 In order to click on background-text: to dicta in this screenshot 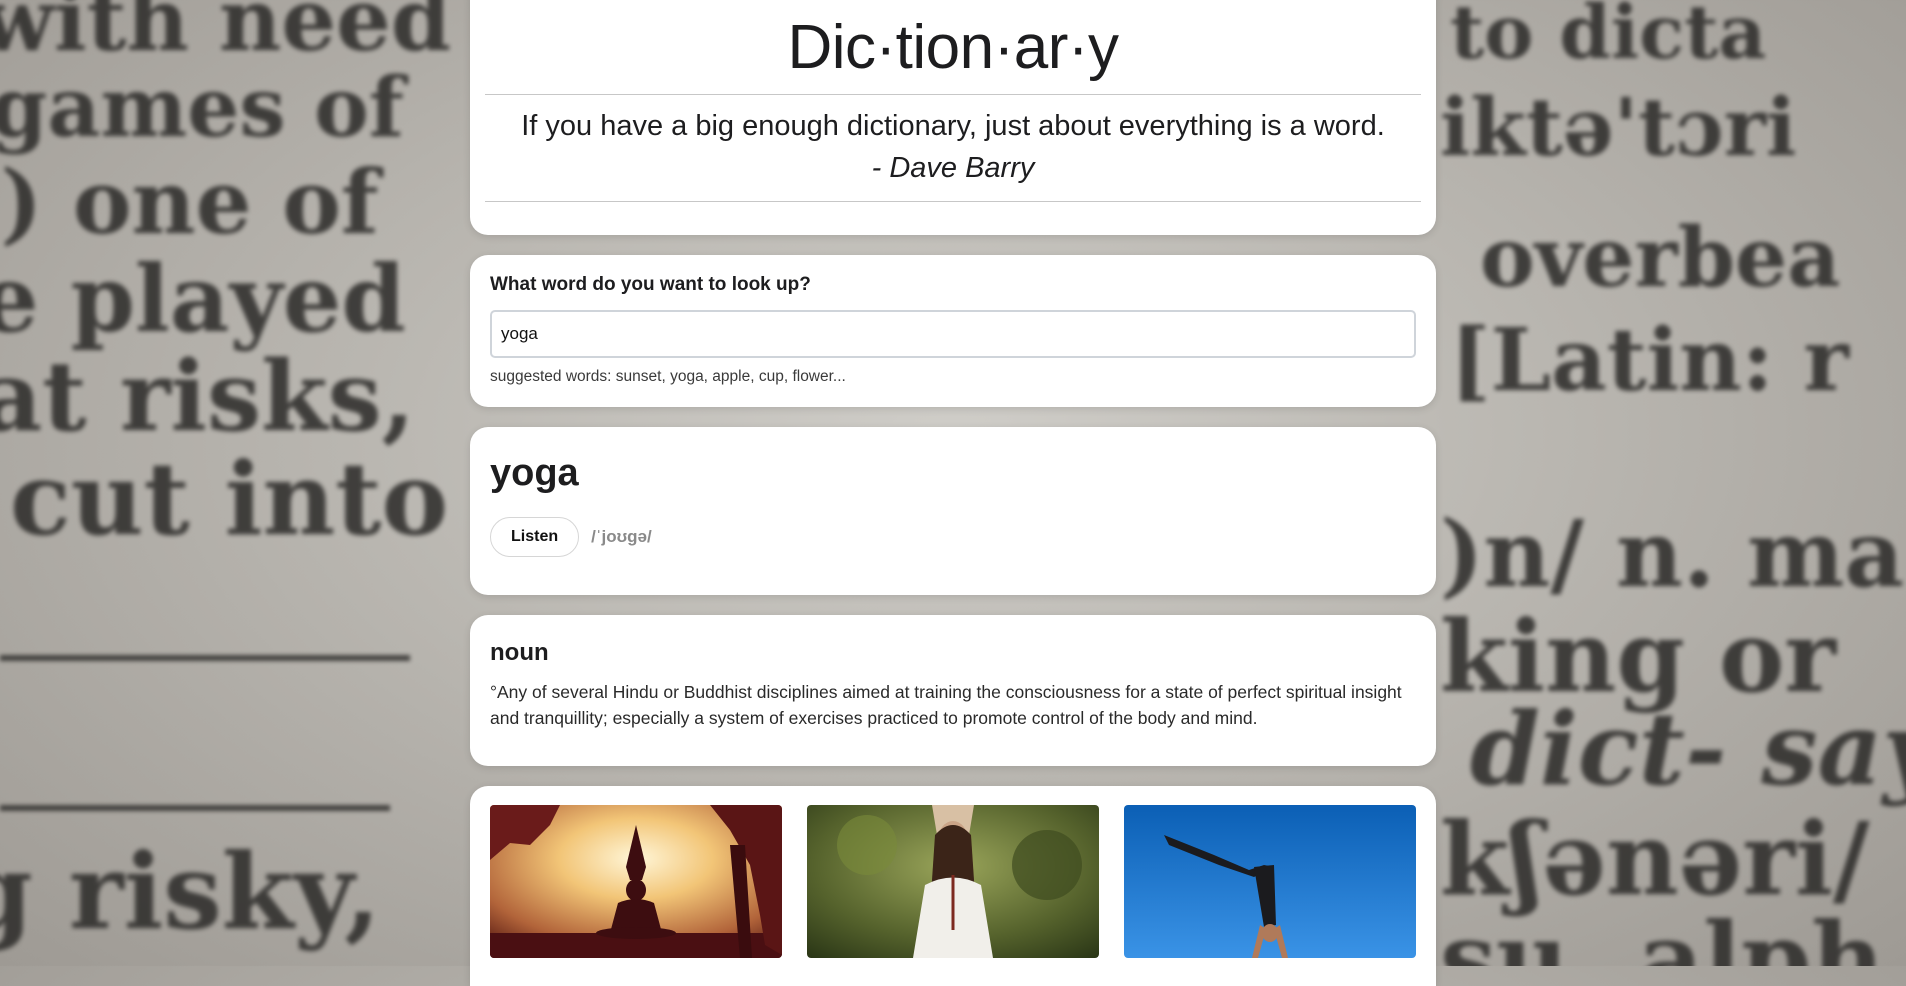, I will do `click(1608, 38)`.